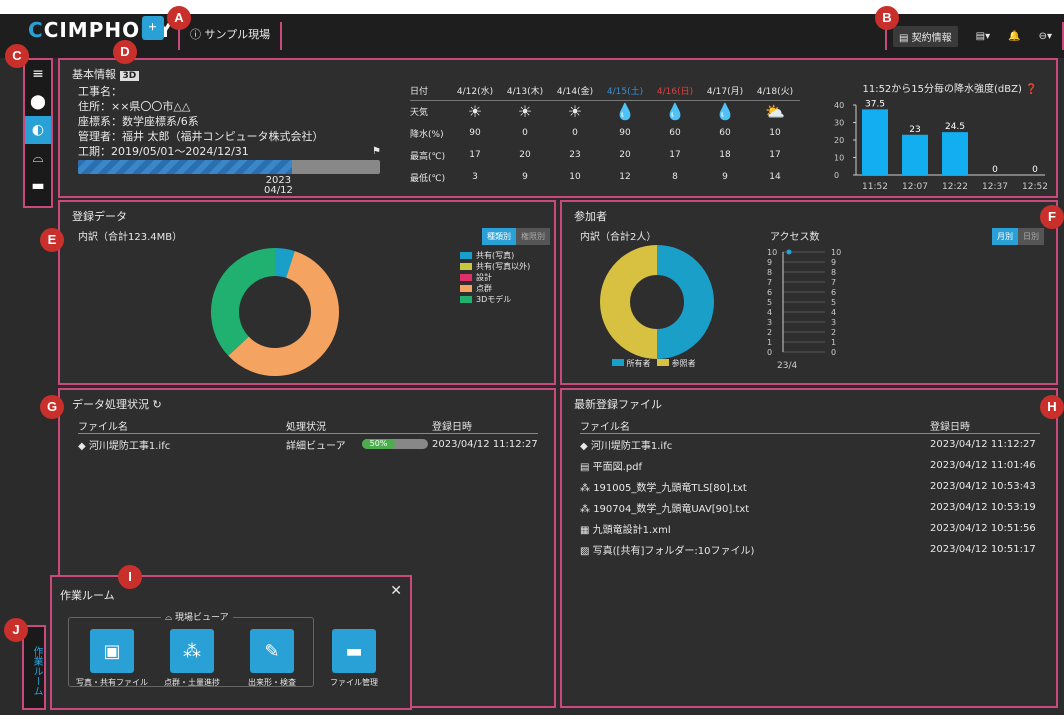 Image resolution: width=1064 pixels, height=715 pixels. Describe the element at coordinates (1052, 407) in the screenshot. I see `badge-h: H` at that location.